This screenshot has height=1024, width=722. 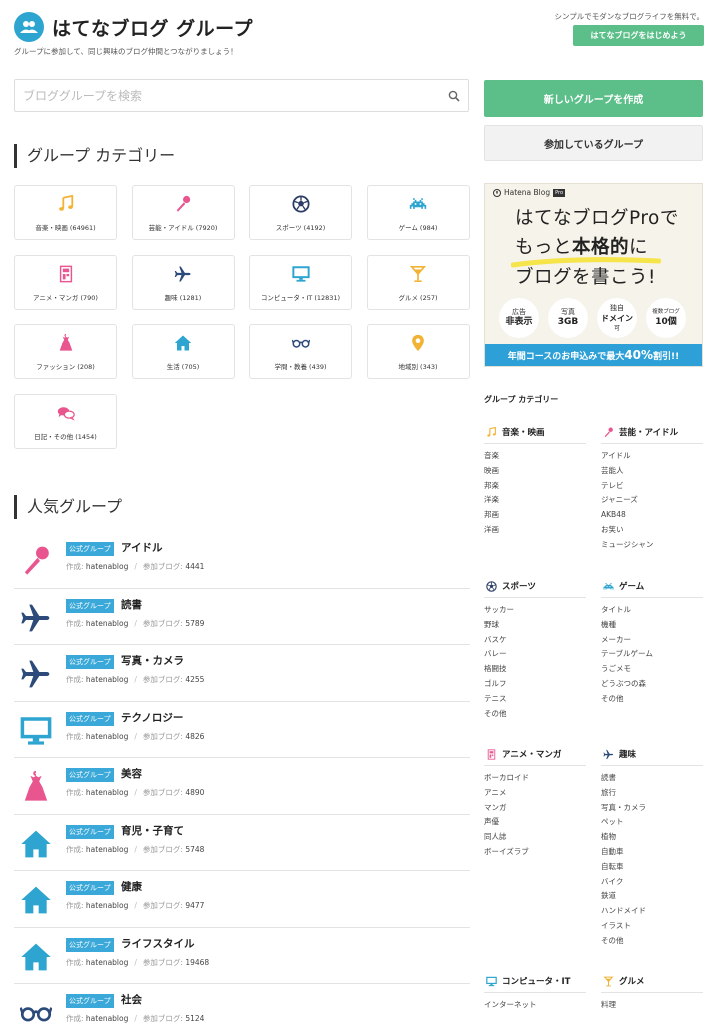 I want to click on group-row: 公式グループ アイドル 作成: hatenablog / 参加ブログ: 4441, so click(x=242, y=560).